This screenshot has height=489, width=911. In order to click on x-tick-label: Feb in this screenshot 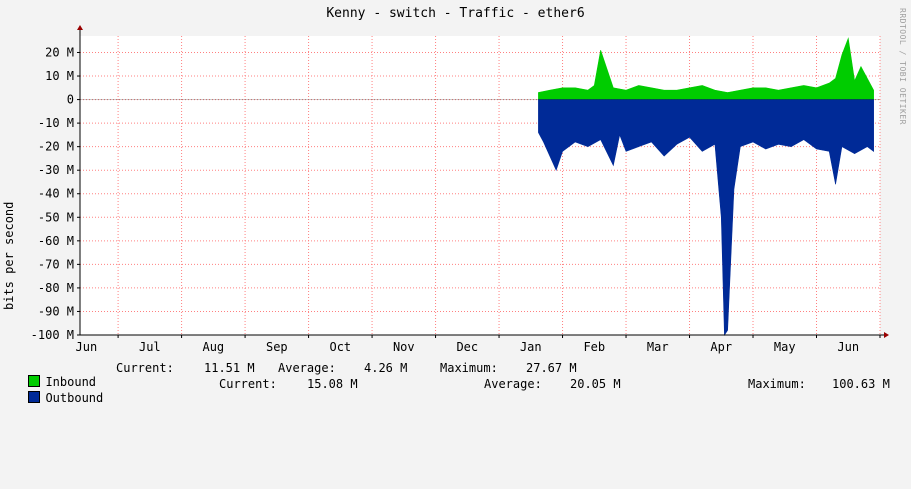, I will do `click(594, 347)`.